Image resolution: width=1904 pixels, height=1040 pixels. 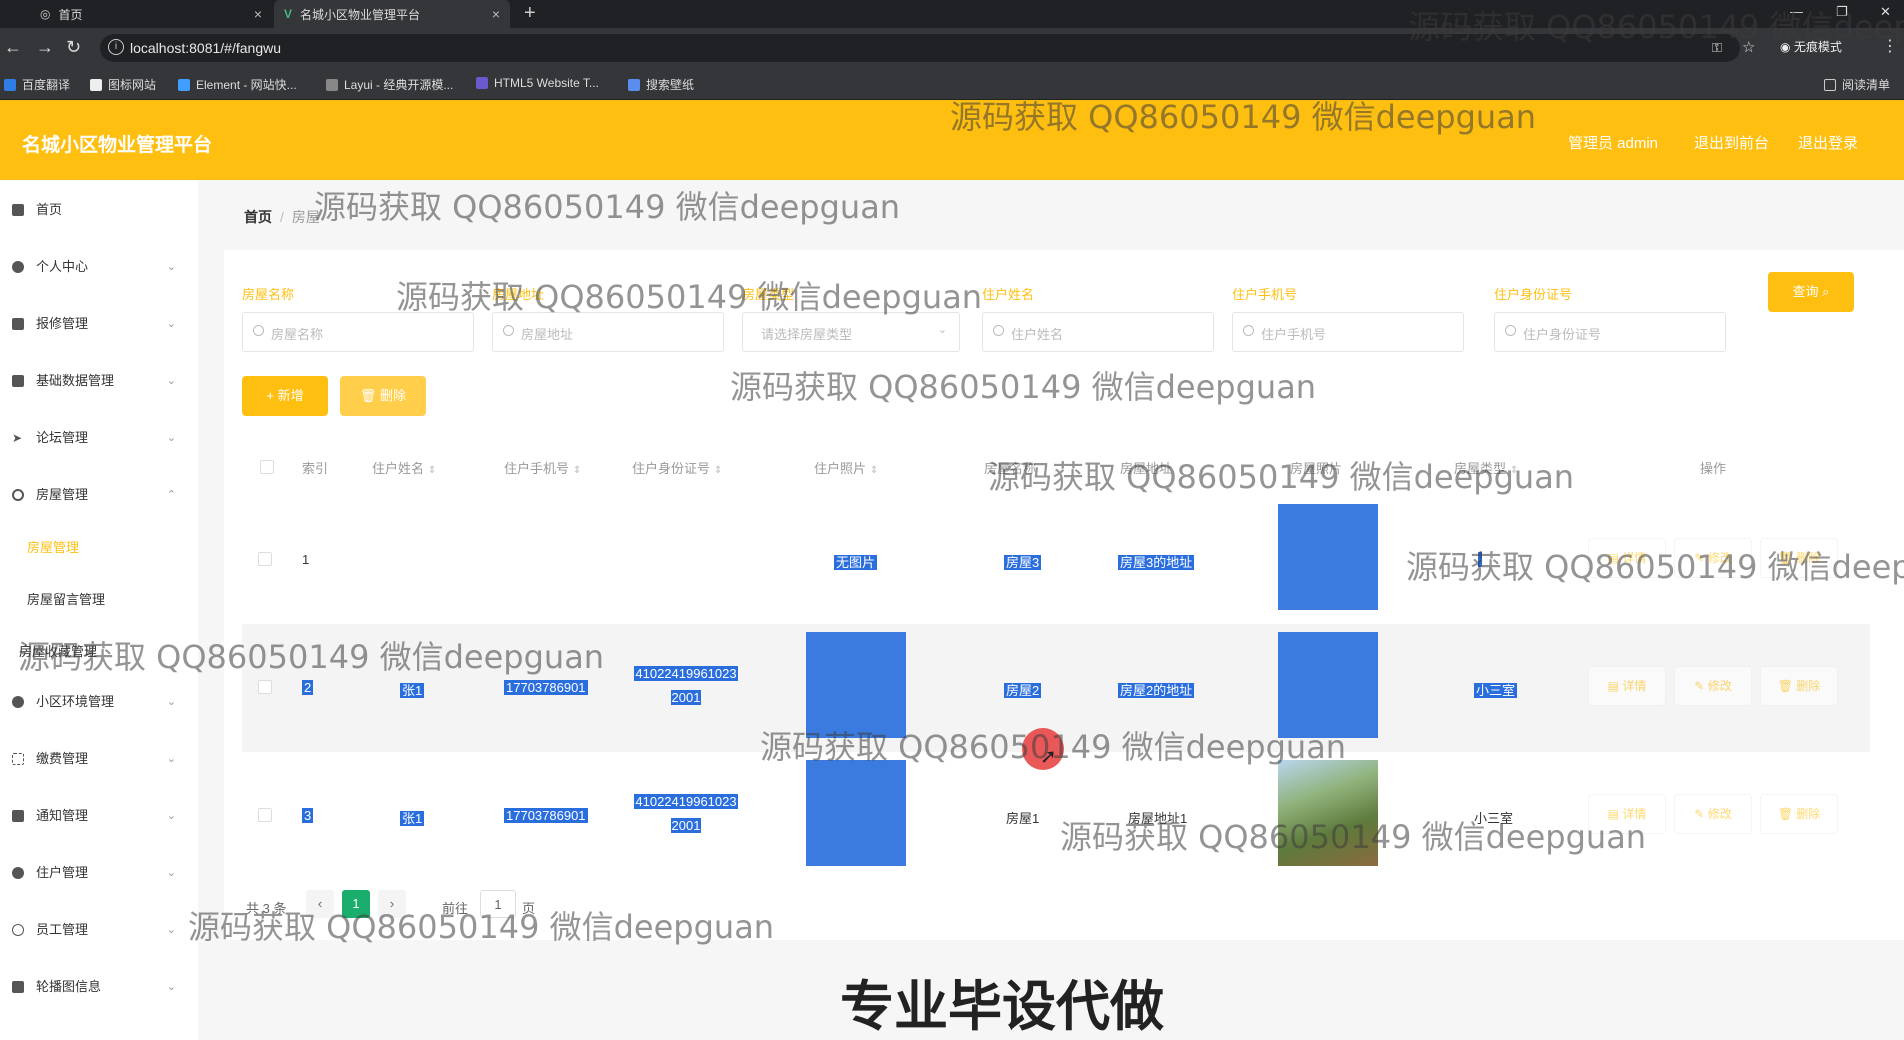 I want to click on house-address-input: 房屋地址, so click(x=608, y=332).